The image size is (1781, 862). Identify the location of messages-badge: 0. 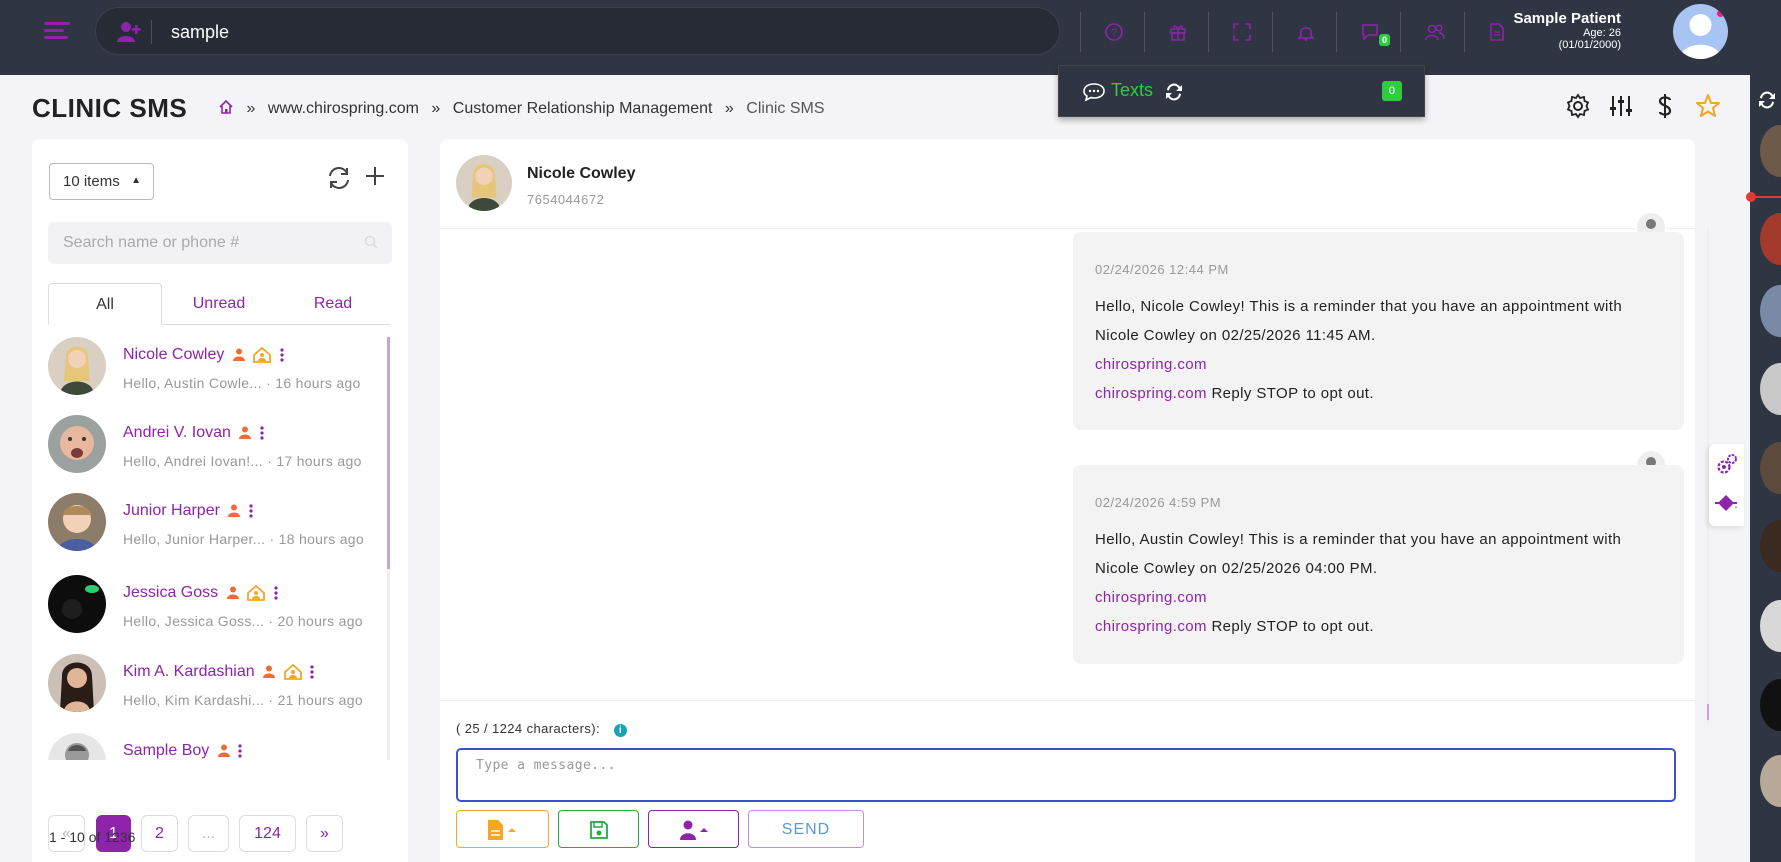
(1385, 40).